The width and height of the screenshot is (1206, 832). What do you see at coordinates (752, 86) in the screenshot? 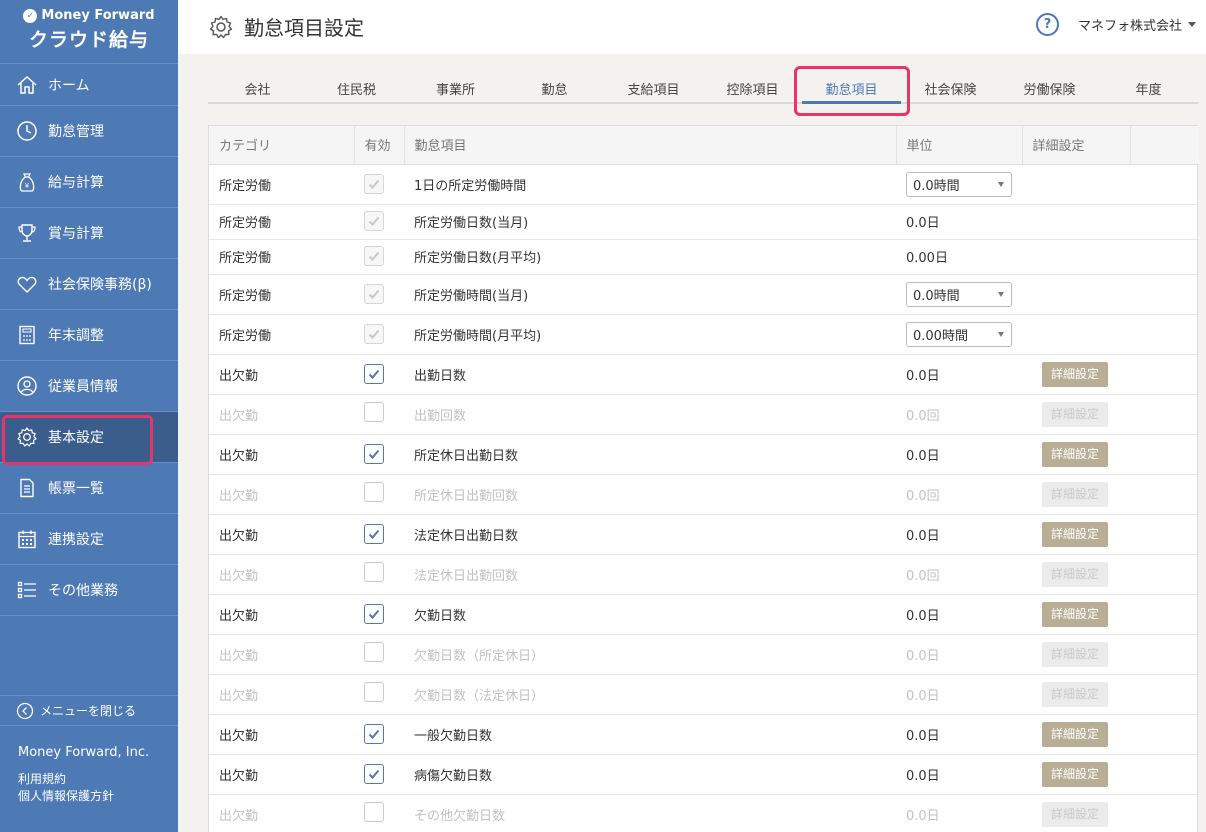
I see `settings-tab: 控除項目` at bounding box center [752, 86].